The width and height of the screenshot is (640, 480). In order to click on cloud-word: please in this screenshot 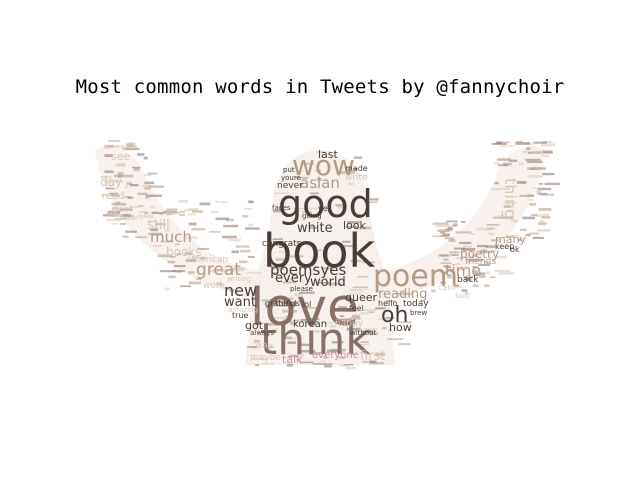, I will do `click(301, 289)`.